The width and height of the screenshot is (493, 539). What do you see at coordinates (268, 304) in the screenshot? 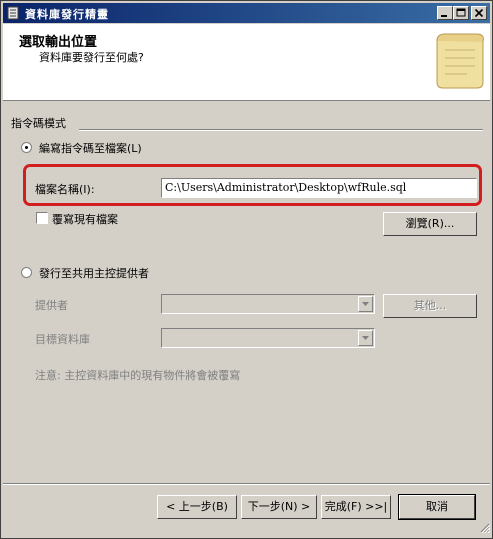
I see `provider-dropdown` at bounding box center [268, 304].